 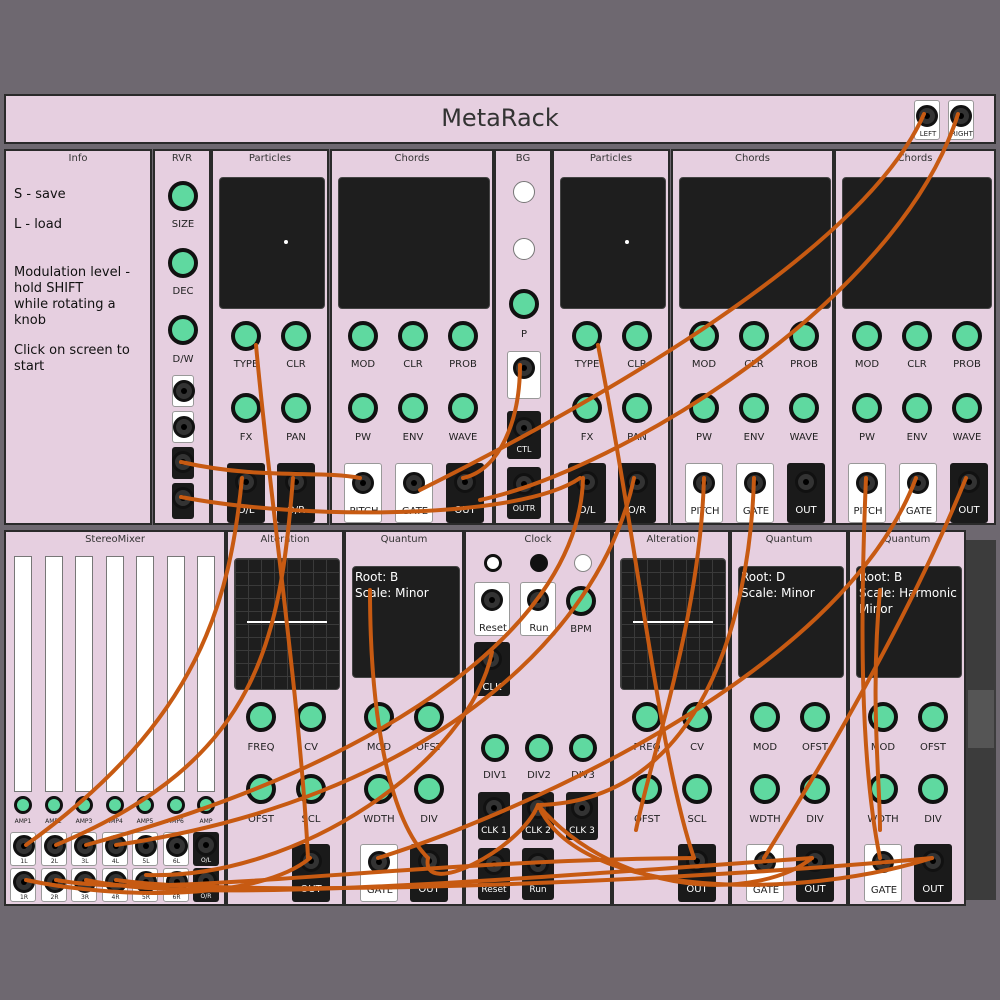 What do you see at coordinates (261, 717) in the screenshot?
I see `alteration-freq-knob` at bounding box center [261, 717].